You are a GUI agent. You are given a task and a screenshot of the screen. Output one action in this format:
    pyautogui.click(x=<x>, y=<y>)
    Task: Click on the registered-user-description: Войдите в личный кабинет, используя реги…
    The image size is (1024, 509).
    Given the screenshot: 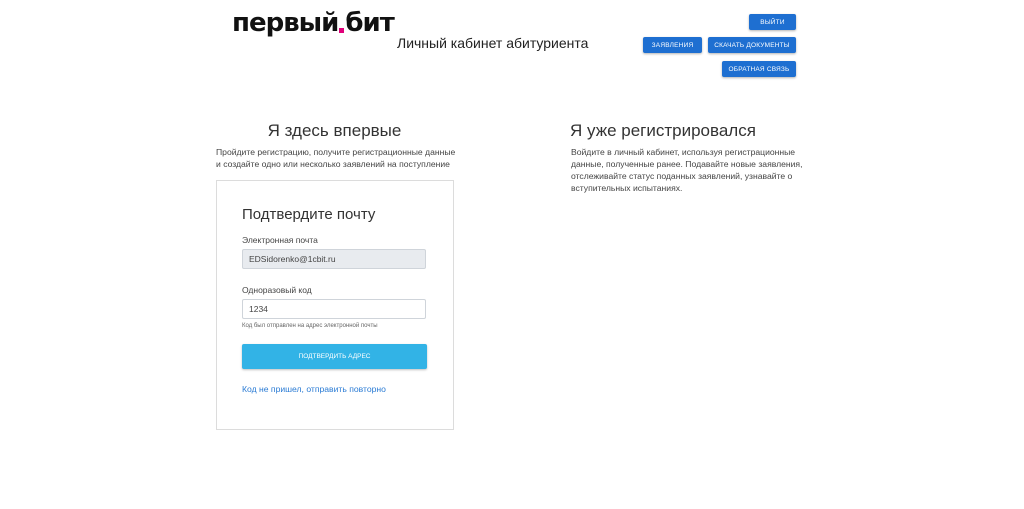 What is the action you would take?
    pyautogui.click(x=687, y=170)
    